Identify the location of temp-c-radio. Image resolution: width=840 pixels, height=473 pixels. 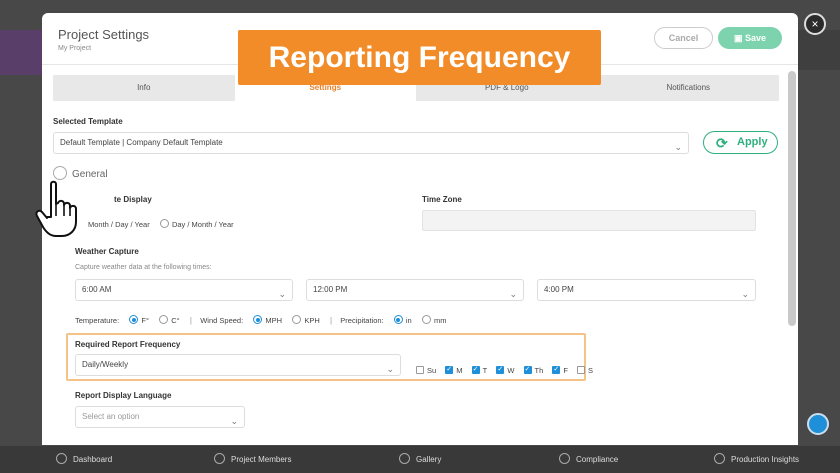
(164, 319).